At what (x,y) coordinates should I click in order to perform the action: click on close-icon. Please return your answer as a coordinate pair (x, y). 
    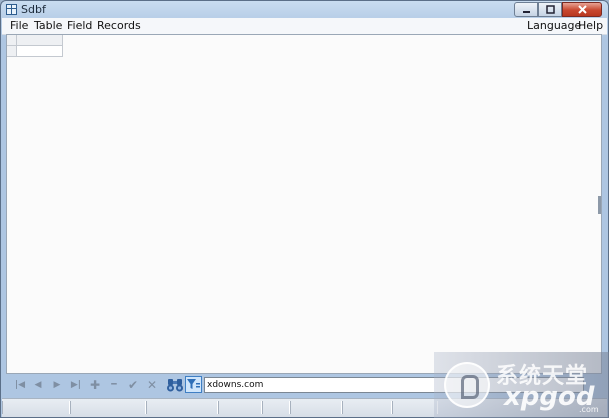
    Looking at the image, I should click on (582, 9).